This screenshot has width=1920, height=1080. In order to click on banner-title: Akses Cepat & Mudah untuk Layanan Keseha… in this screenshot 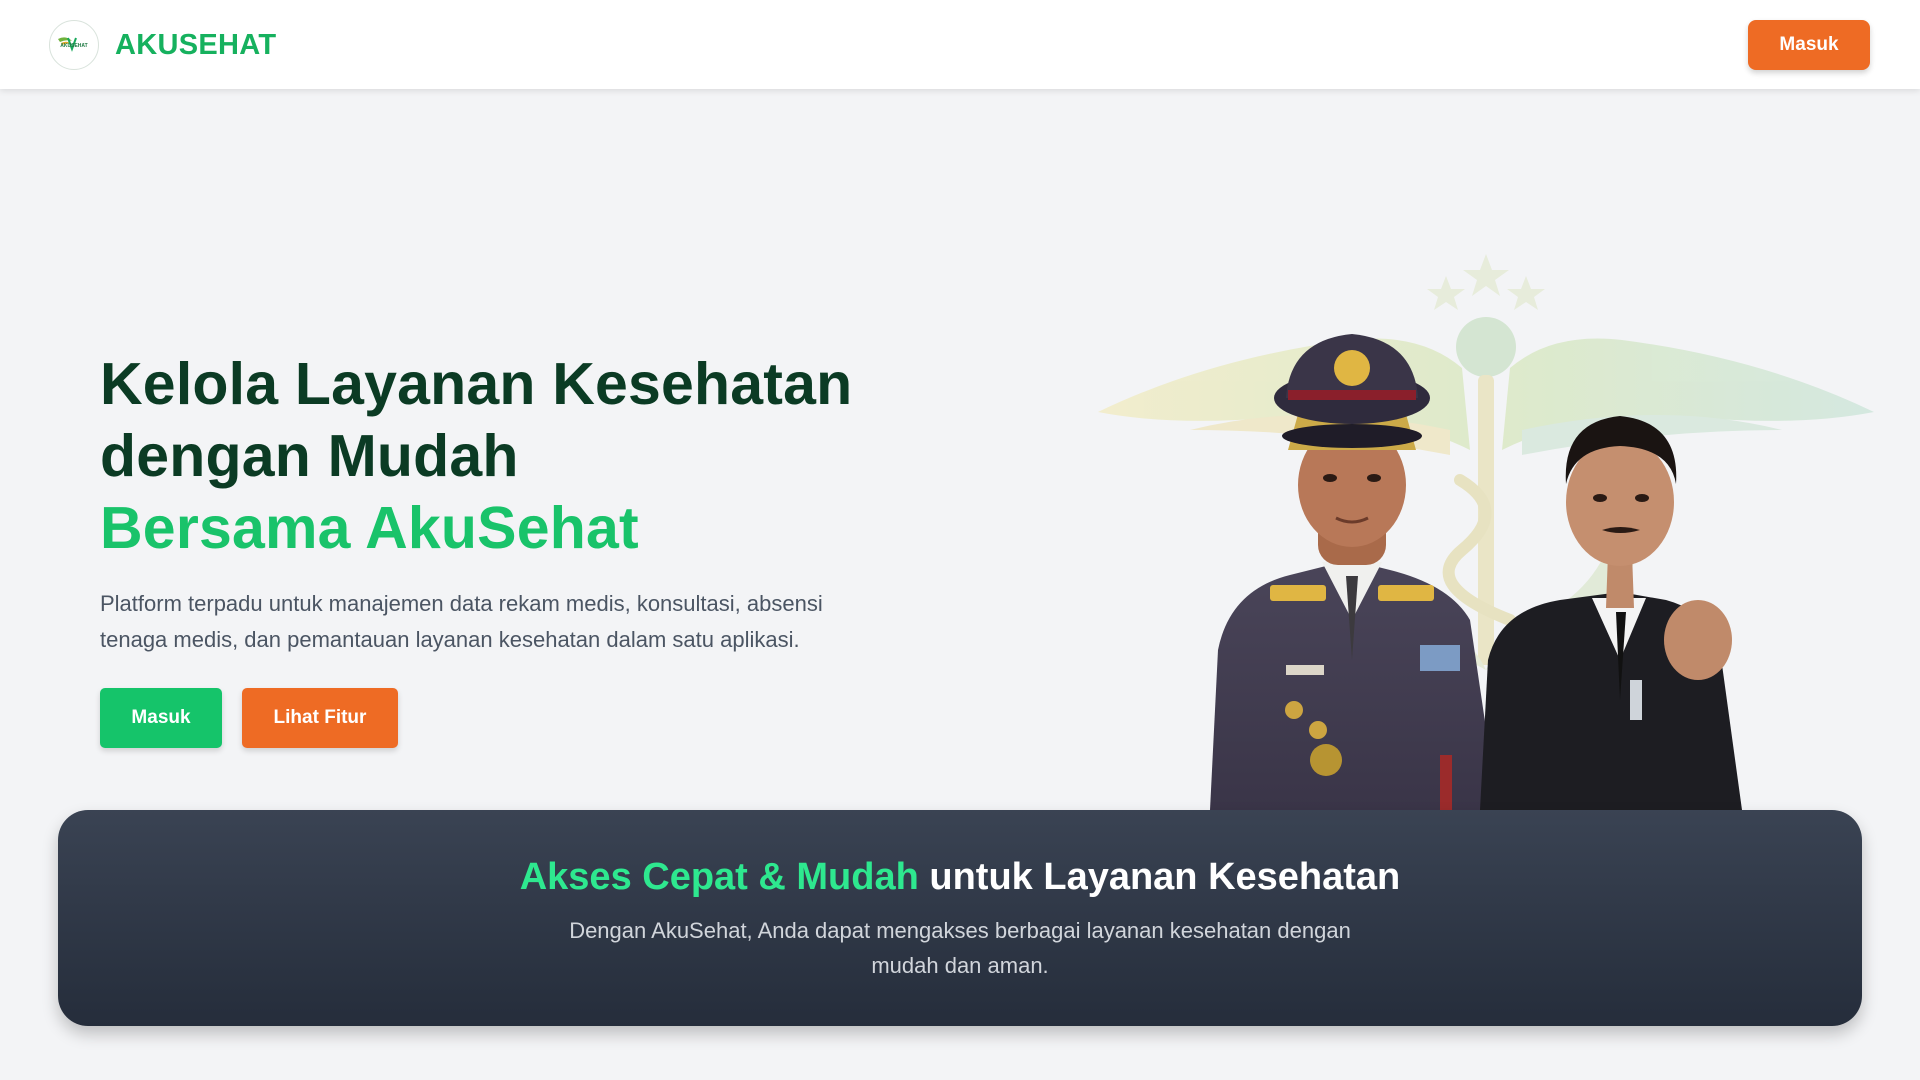, I will do `click(960, 877)`.